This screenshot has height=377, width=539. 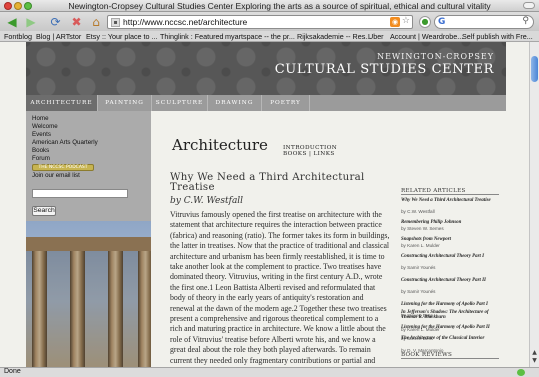 What do you see at coordinates (235, 103) in the screenshot?
I see `tab-drawing: DRAWING` at bounding box center [235, 103].